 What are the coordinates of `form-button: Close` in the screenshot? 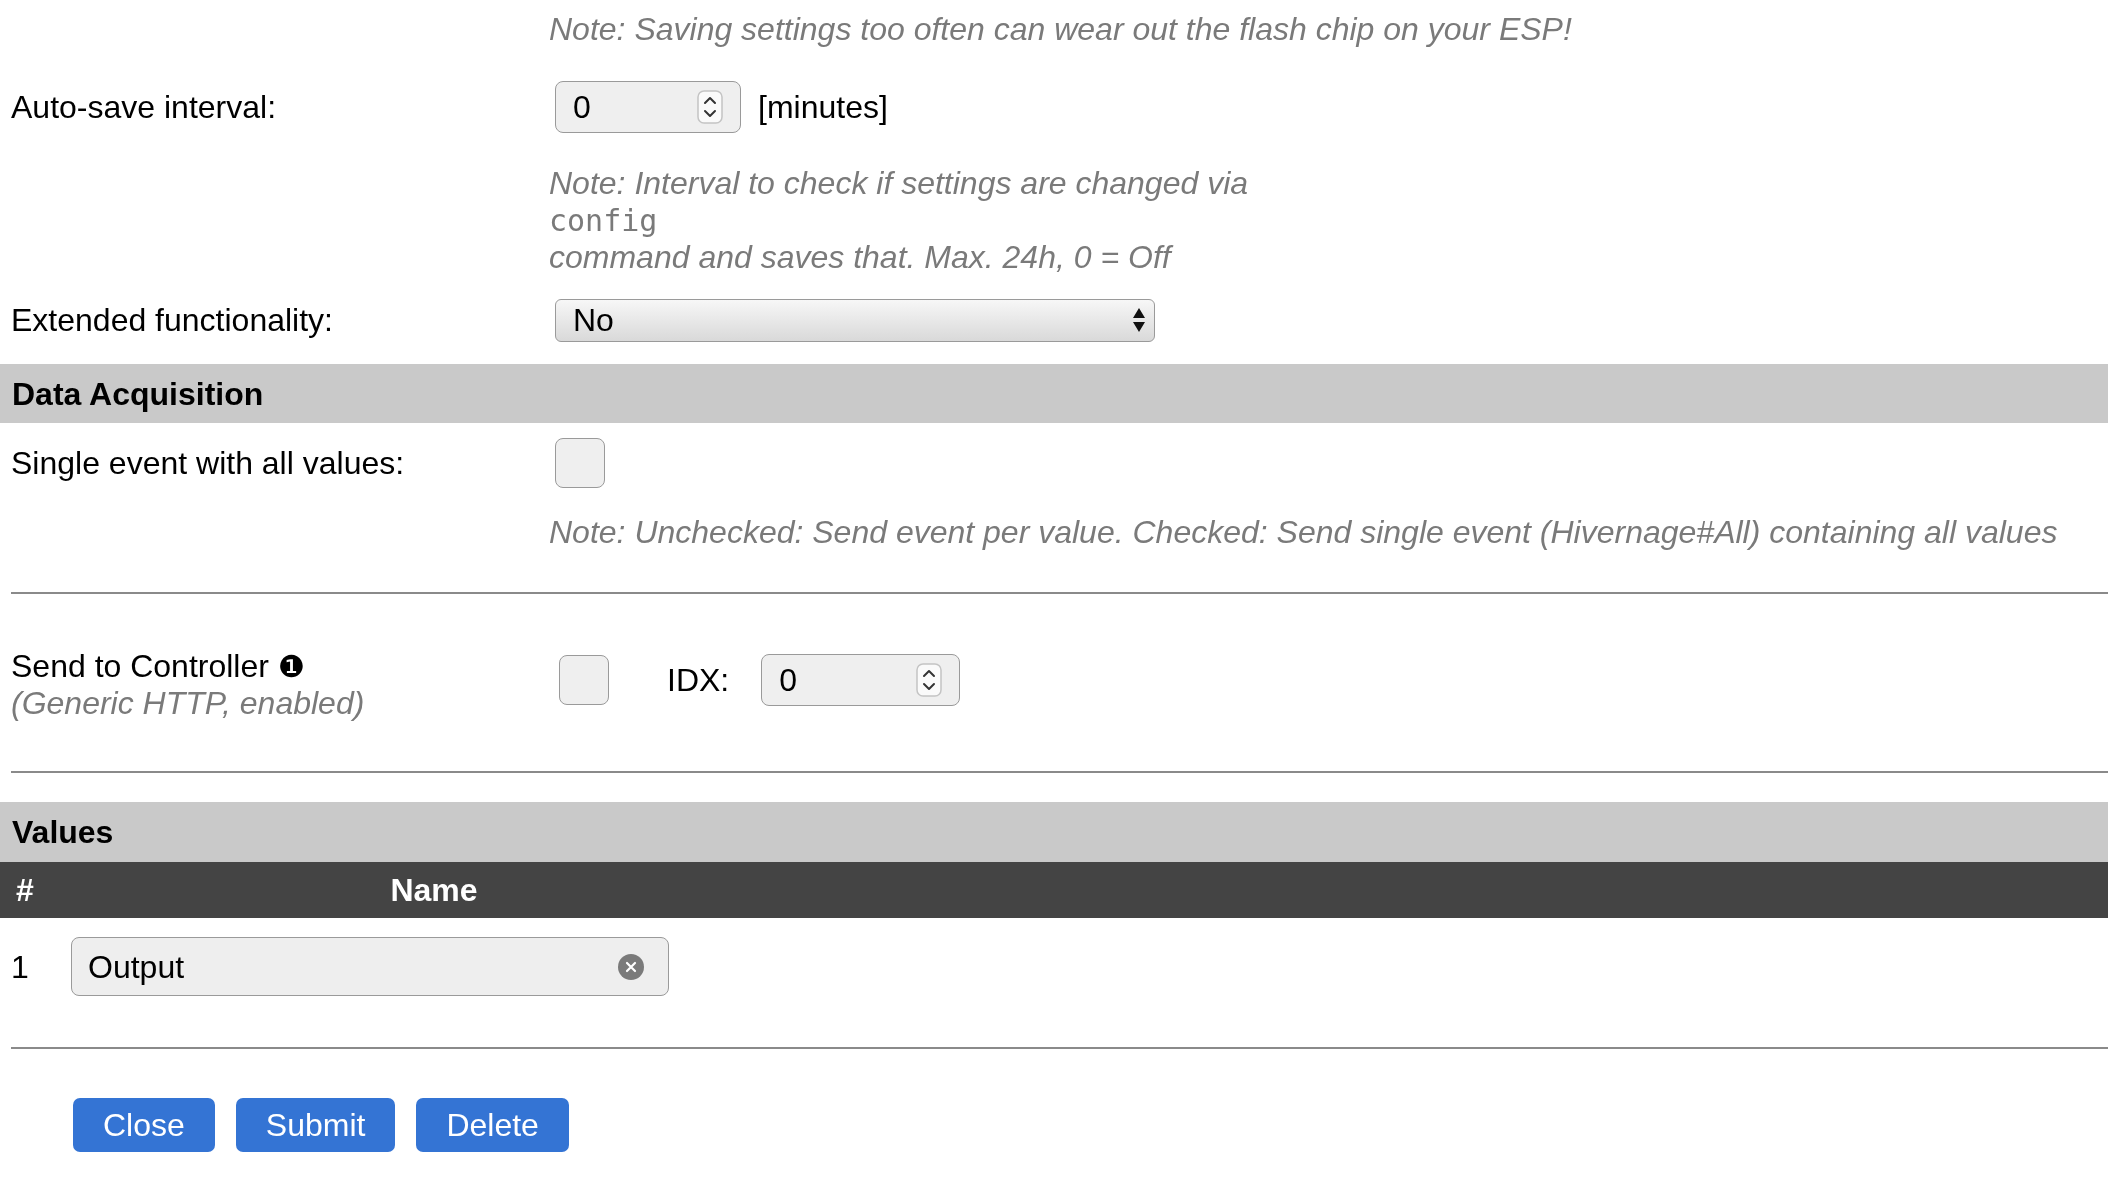 It's located at (144, 1125).